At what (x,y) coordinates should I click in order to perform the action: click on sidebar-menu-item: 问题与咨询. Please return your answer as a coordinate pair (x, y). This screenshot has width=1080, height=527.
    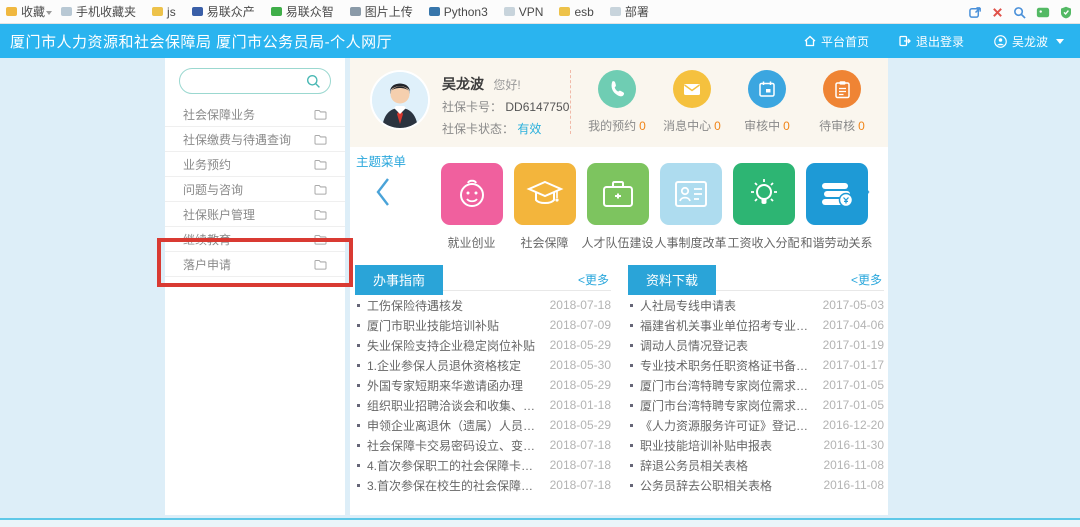
    Looking at the image, I should click on (255, 189).